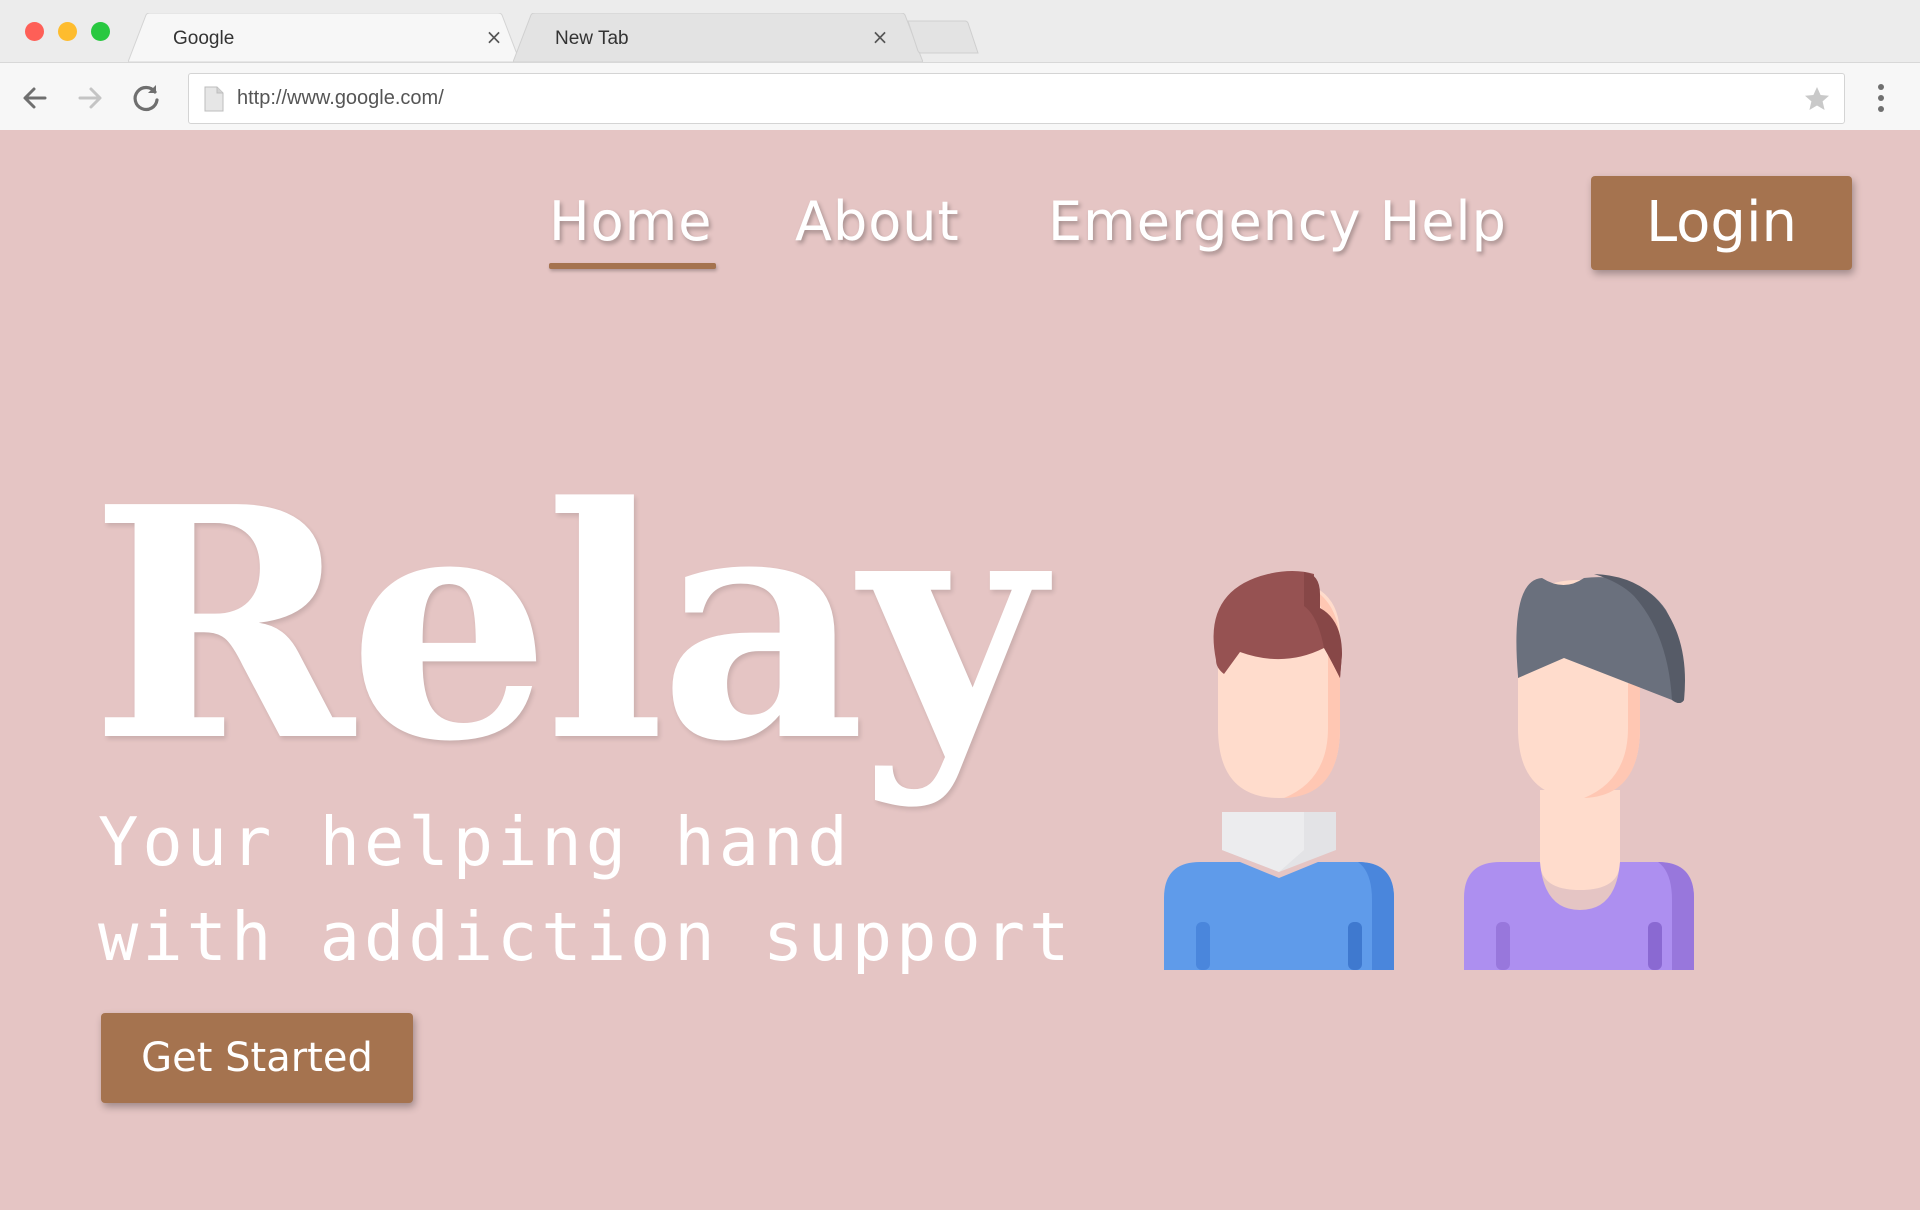 The width and height of the screenshot is (1920, 1210). Describe the element at coordinates (475, 842) in the screenshot. I see `hero-tagline-line-1: Your helping hand` at that location.